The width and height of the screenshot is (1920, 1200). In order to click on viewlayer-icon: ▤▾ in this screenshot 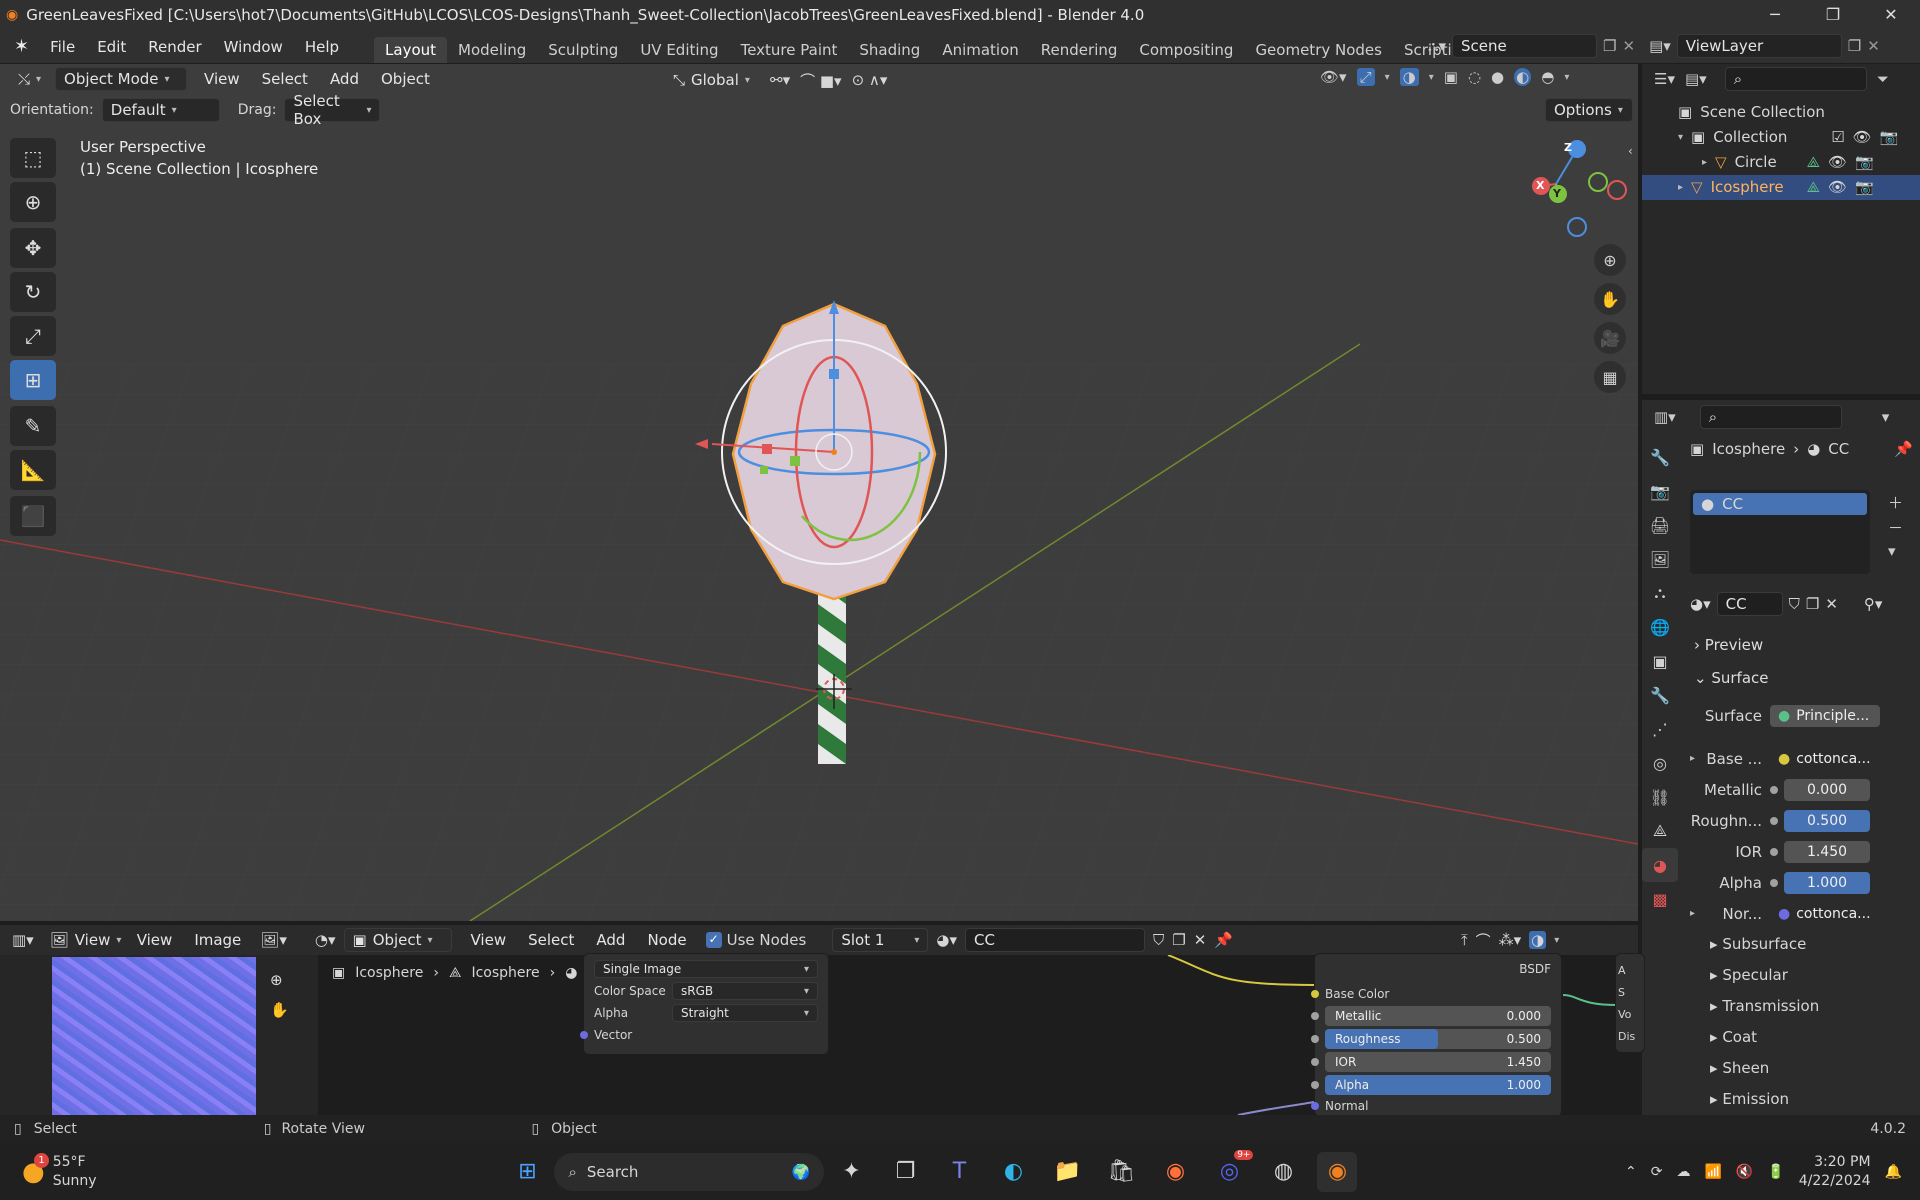, I will do `click(1660, 46)`.